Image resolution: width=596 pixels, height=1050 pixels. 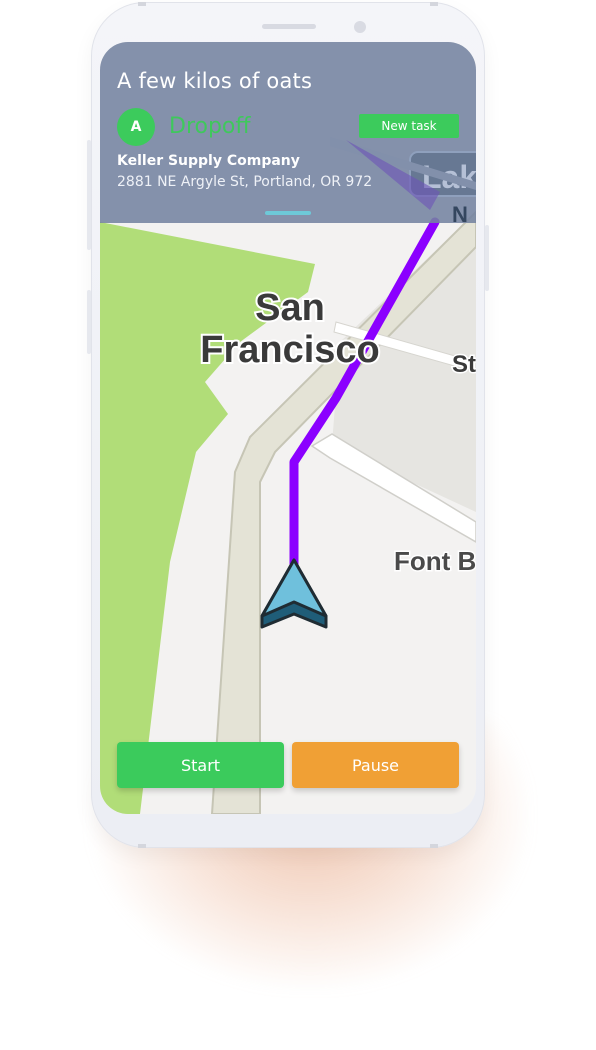 What do you see at coordinates (136, 127) in the screenshot?
I see `stop-badge: A` at bounding box center [136, 127].